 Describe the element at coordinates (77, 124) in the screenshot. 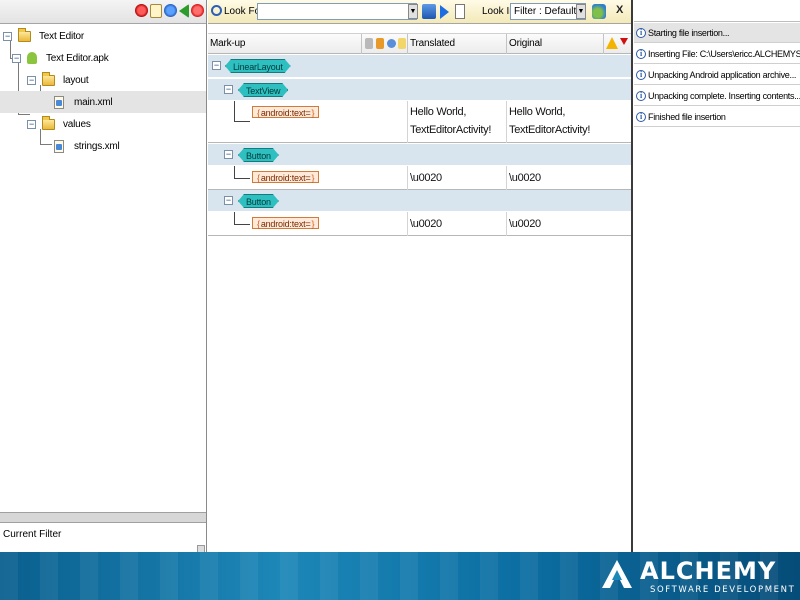

I see `tree-item-label: values` at that location.